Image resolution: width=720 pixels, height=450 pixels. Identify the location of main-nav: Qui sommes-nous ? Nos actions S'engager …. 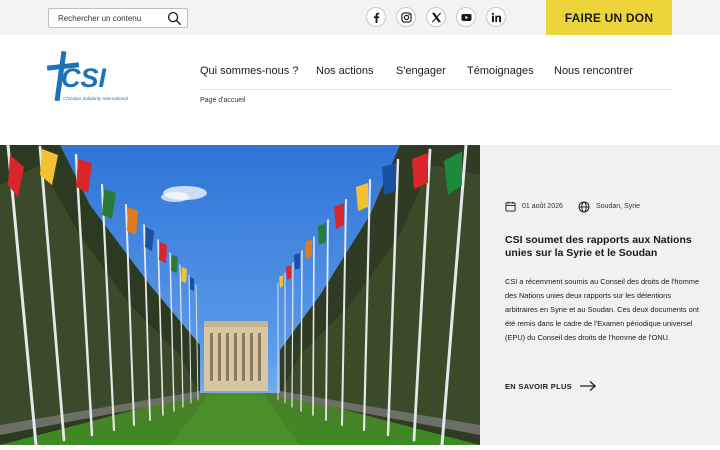
(436, 73).